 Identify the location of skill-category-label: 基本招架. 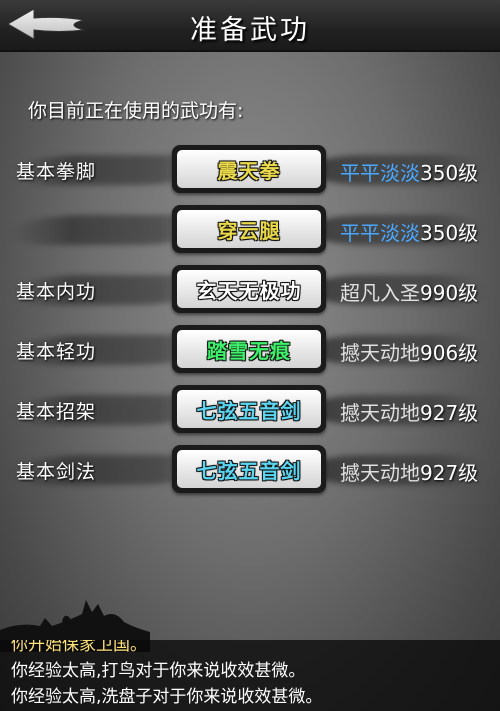
(56, 412).